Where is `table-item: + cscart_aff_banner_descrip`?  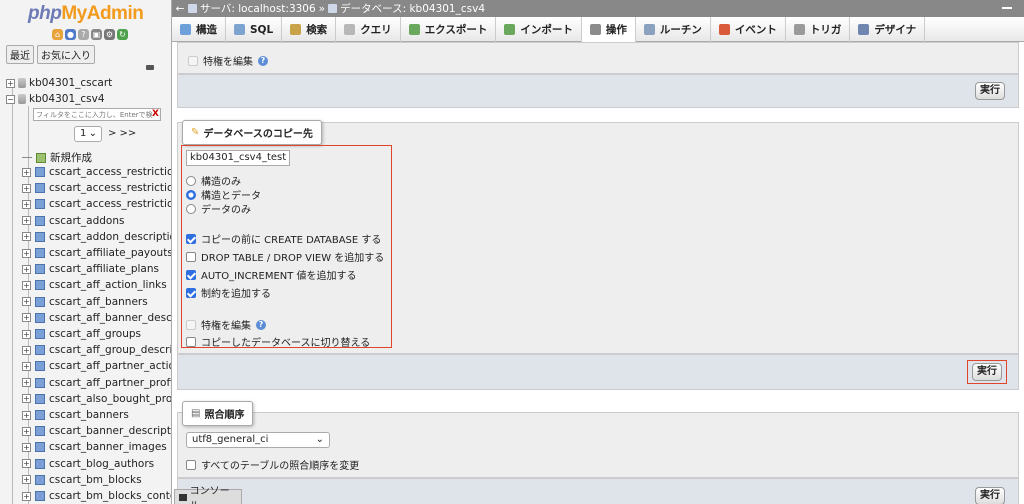 table-item: + cscart_aff_banner_descrip is located at coordinates (96, 318).